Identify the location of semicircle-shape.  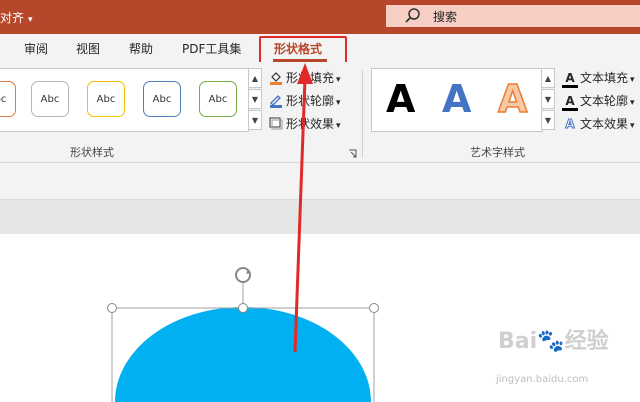
(243, 354).